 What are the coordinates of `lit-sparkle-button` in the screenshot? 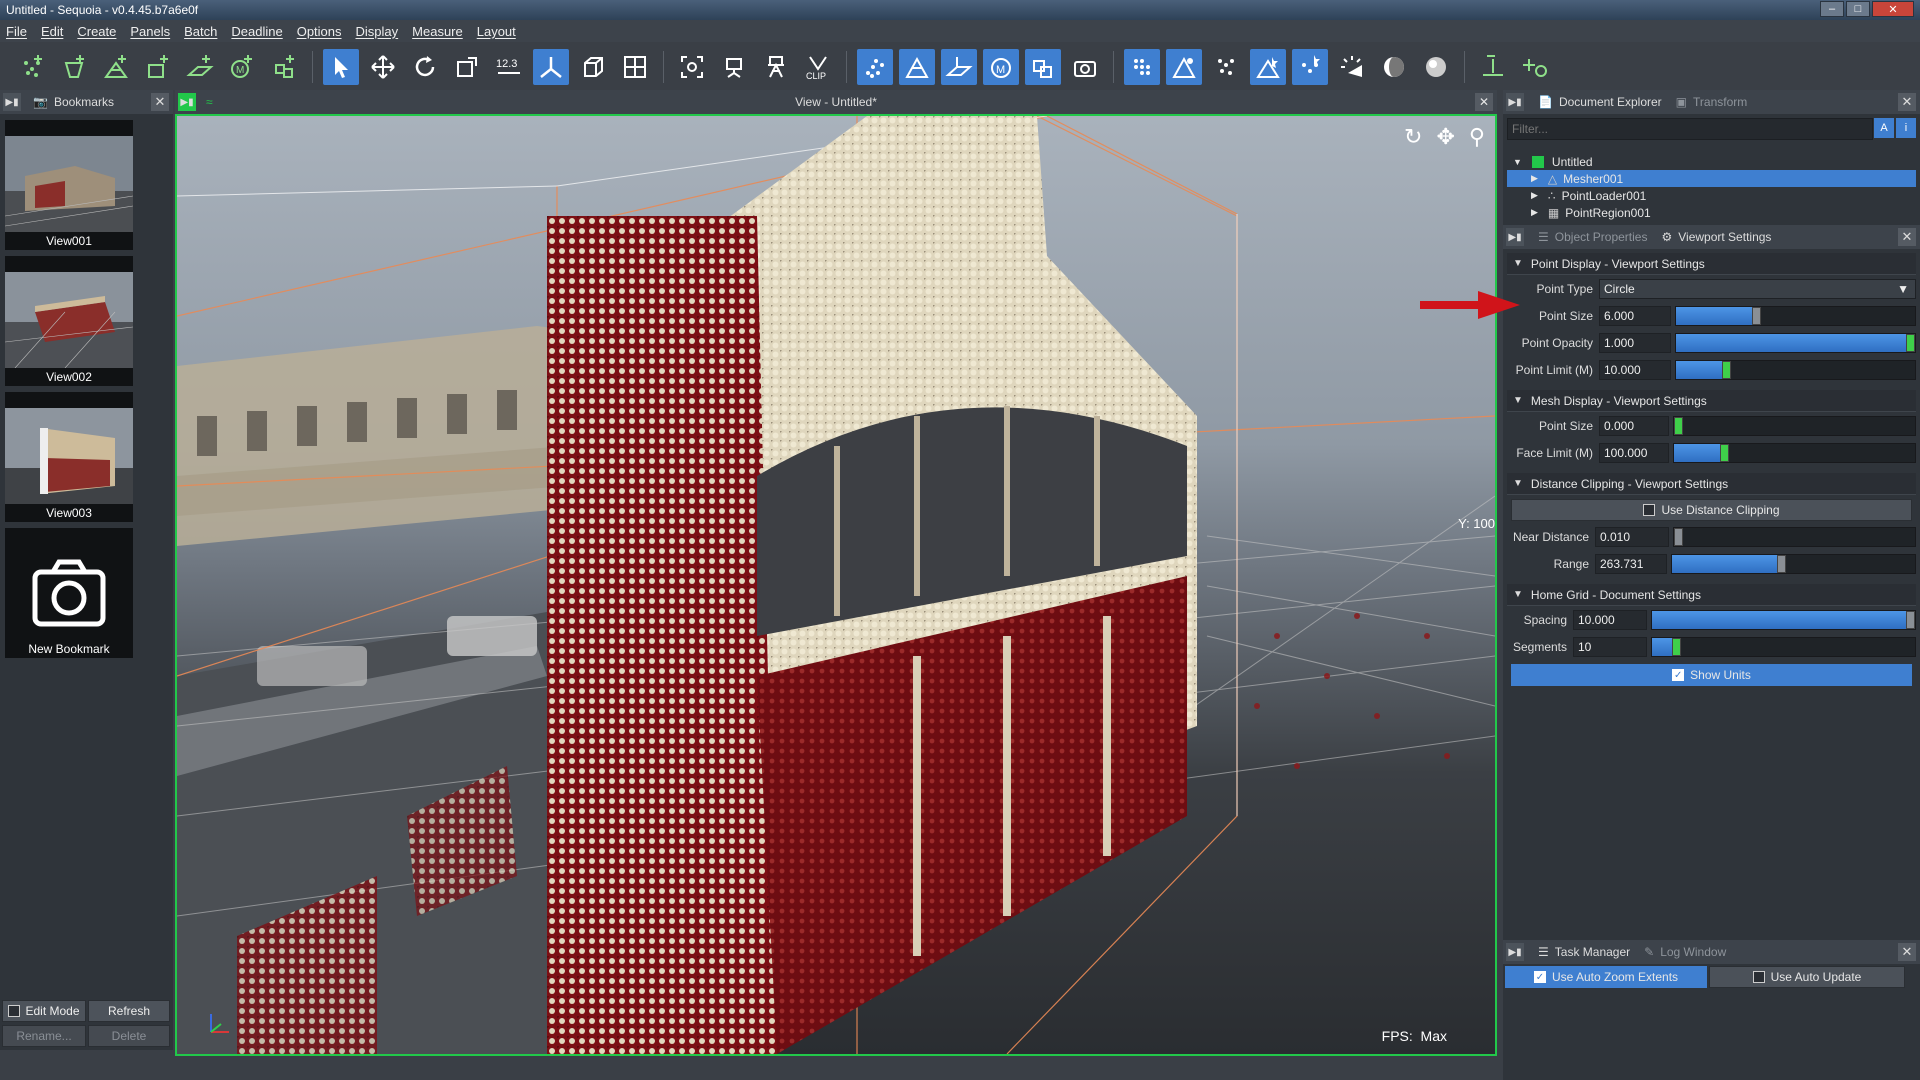 It's located at (1310, 67).